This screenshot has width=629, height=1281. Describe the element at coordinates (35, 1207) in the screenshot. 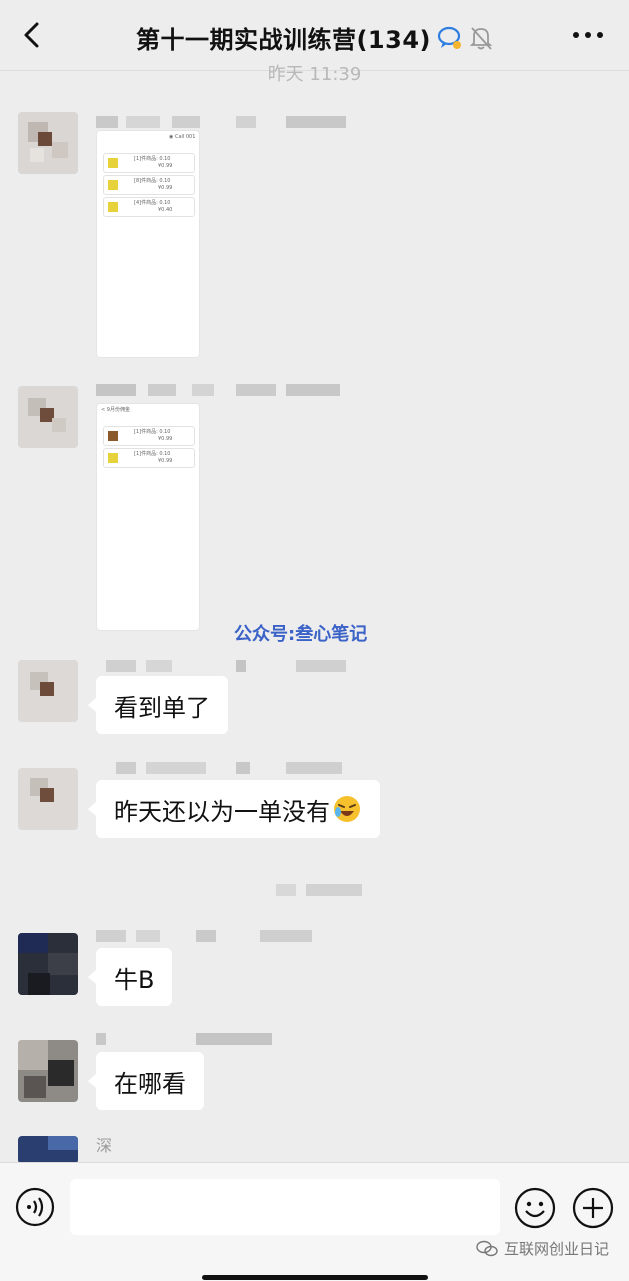

I see `voice-icon` at that location.